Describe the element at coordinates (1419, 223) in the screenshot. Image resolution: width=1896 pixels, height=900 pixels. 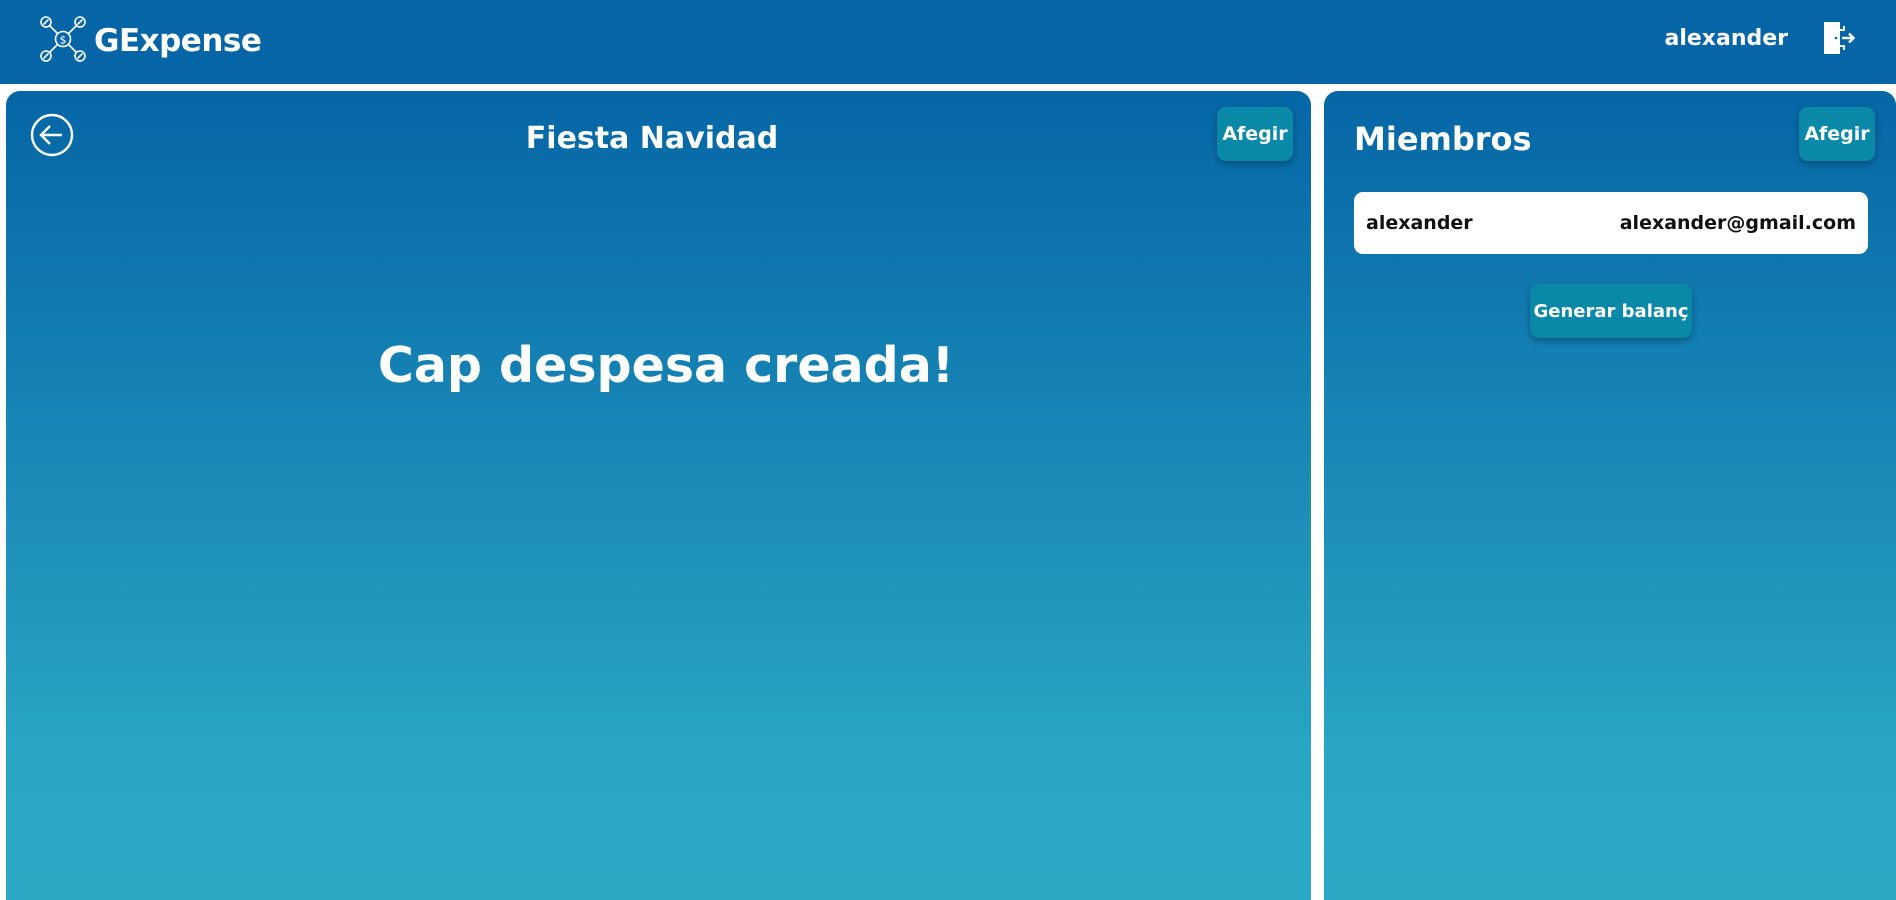
I see `member-name: alexander` at that location.